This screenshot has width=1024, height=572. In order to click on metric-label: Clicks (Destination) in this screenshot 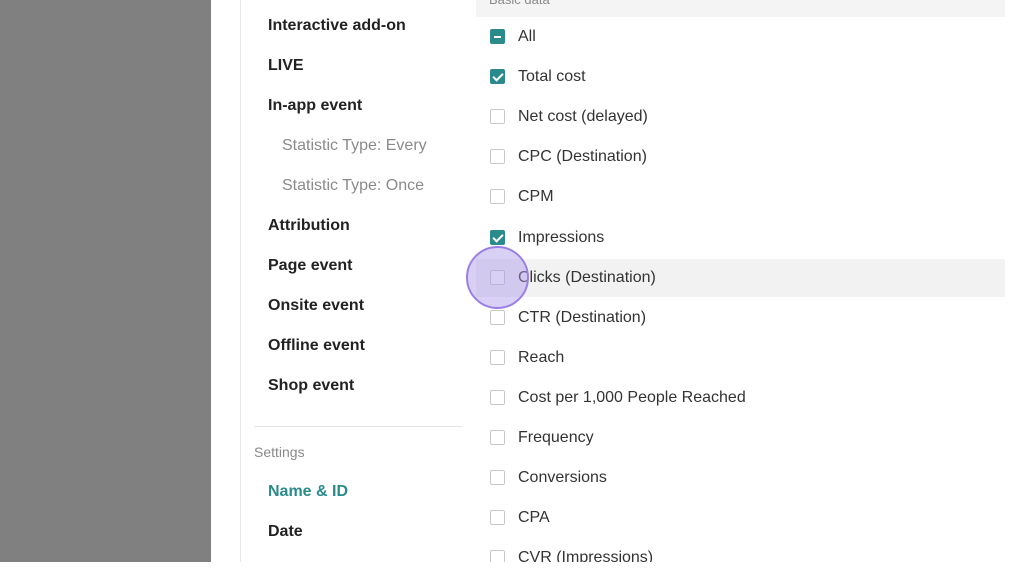, I will do `click(587, 278)`.